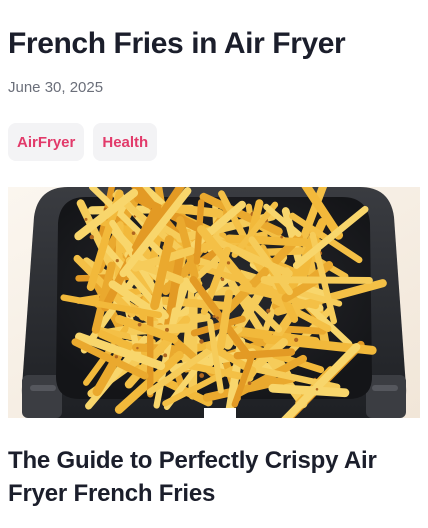  I want to click on fry, so click(316, 280).